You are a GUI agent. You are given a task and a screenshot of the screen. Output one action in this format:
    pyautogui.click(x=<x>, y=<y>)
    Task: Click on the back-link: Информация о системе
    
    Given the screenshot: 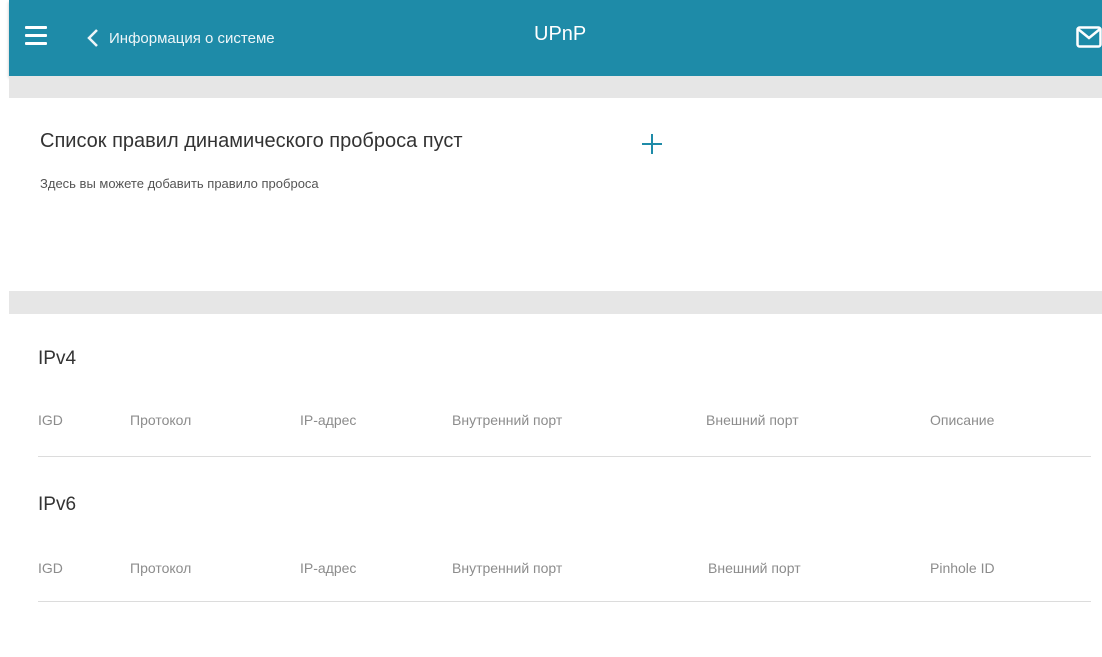 What is the action you would take?
    pyautogui.click(x=181, y=38)
    